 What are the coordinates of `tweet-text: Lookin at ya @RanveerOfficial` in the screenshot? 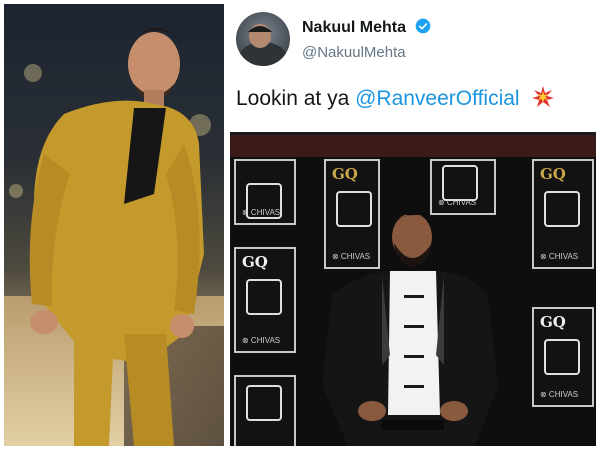 It's located at (395, 98).